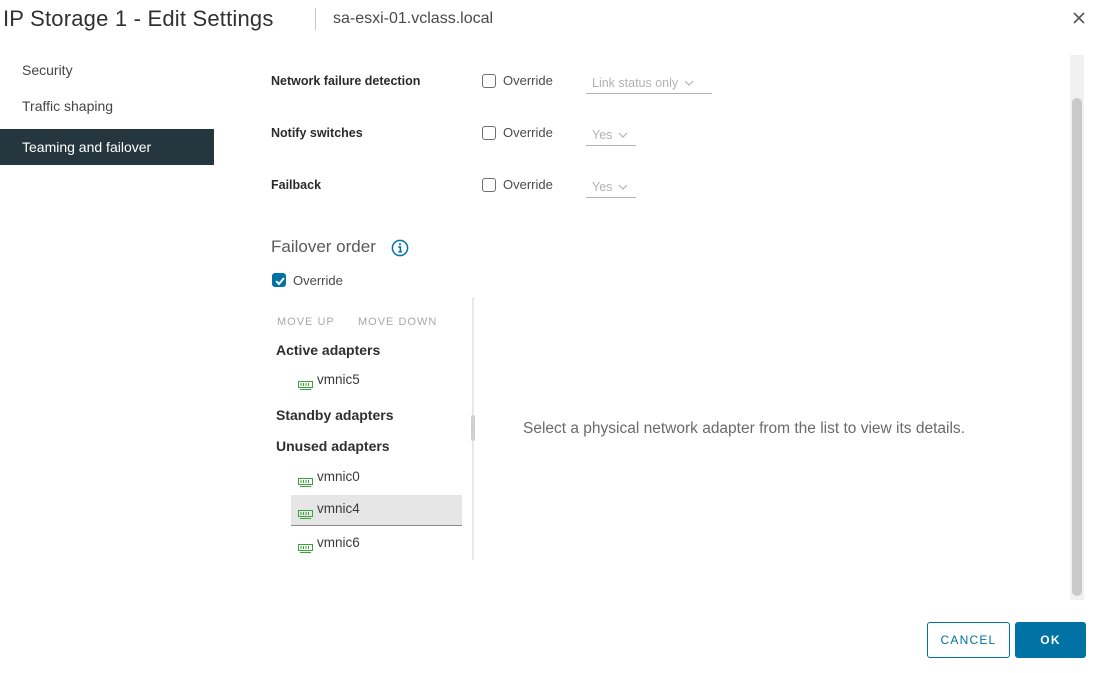 The width and height of the screenshot is (1100, 673). Describe the element at coordinates (328, 350) in the screenshot. I see `active-adapters-label: Active adapters` at that location.